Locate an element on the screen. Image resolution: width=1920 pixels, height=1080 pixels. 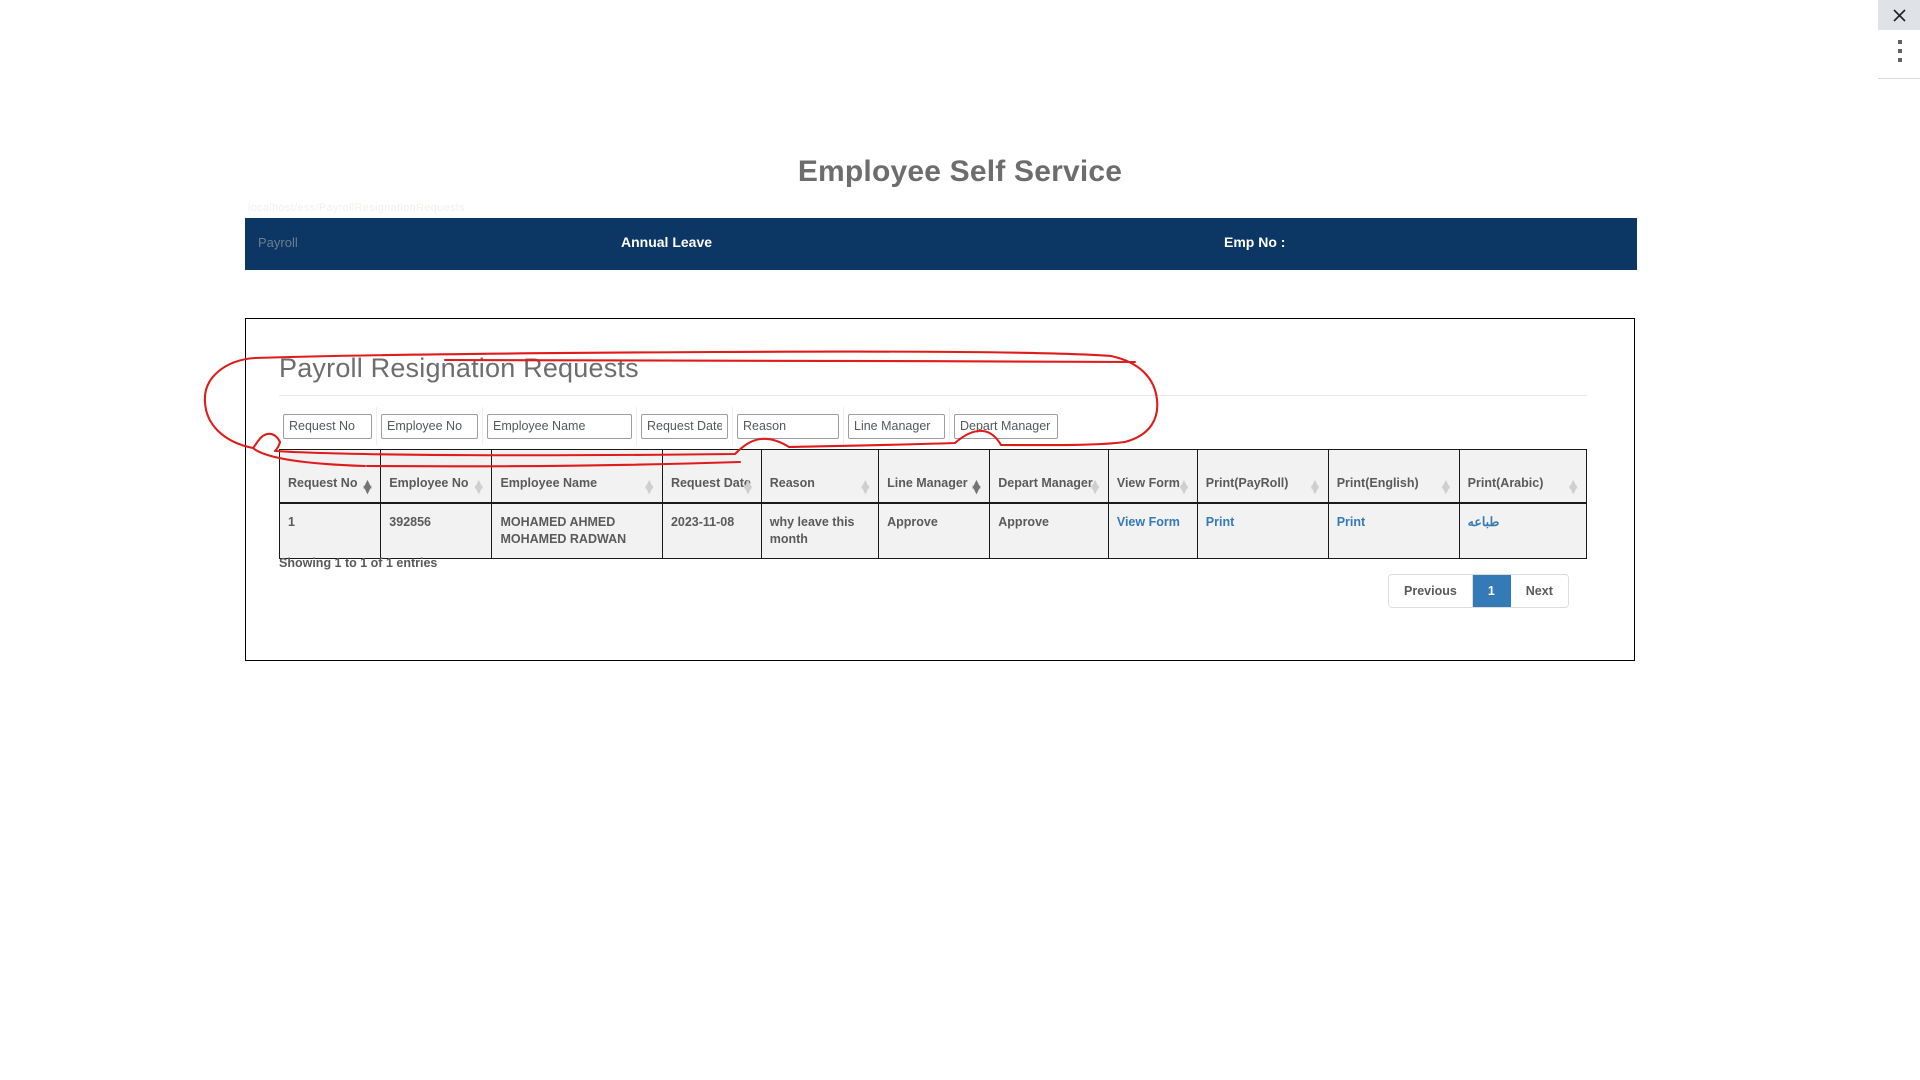
cell-print-payroll: Print is located at coordinates (1262, 530).